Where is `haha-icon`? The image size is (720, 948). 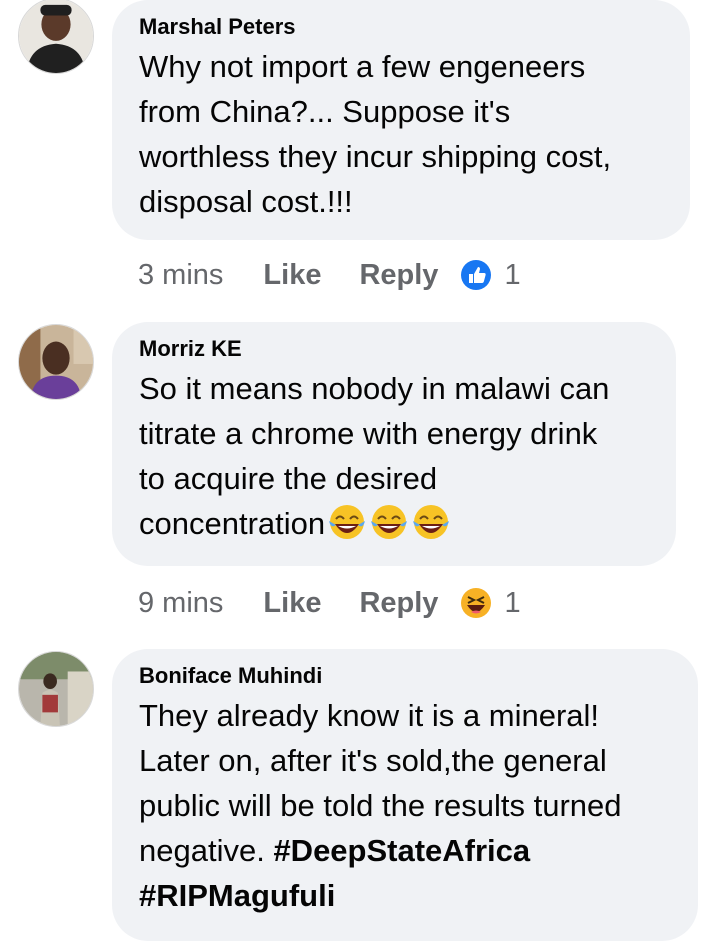
haha-icon is located at coordinates (476, 603).